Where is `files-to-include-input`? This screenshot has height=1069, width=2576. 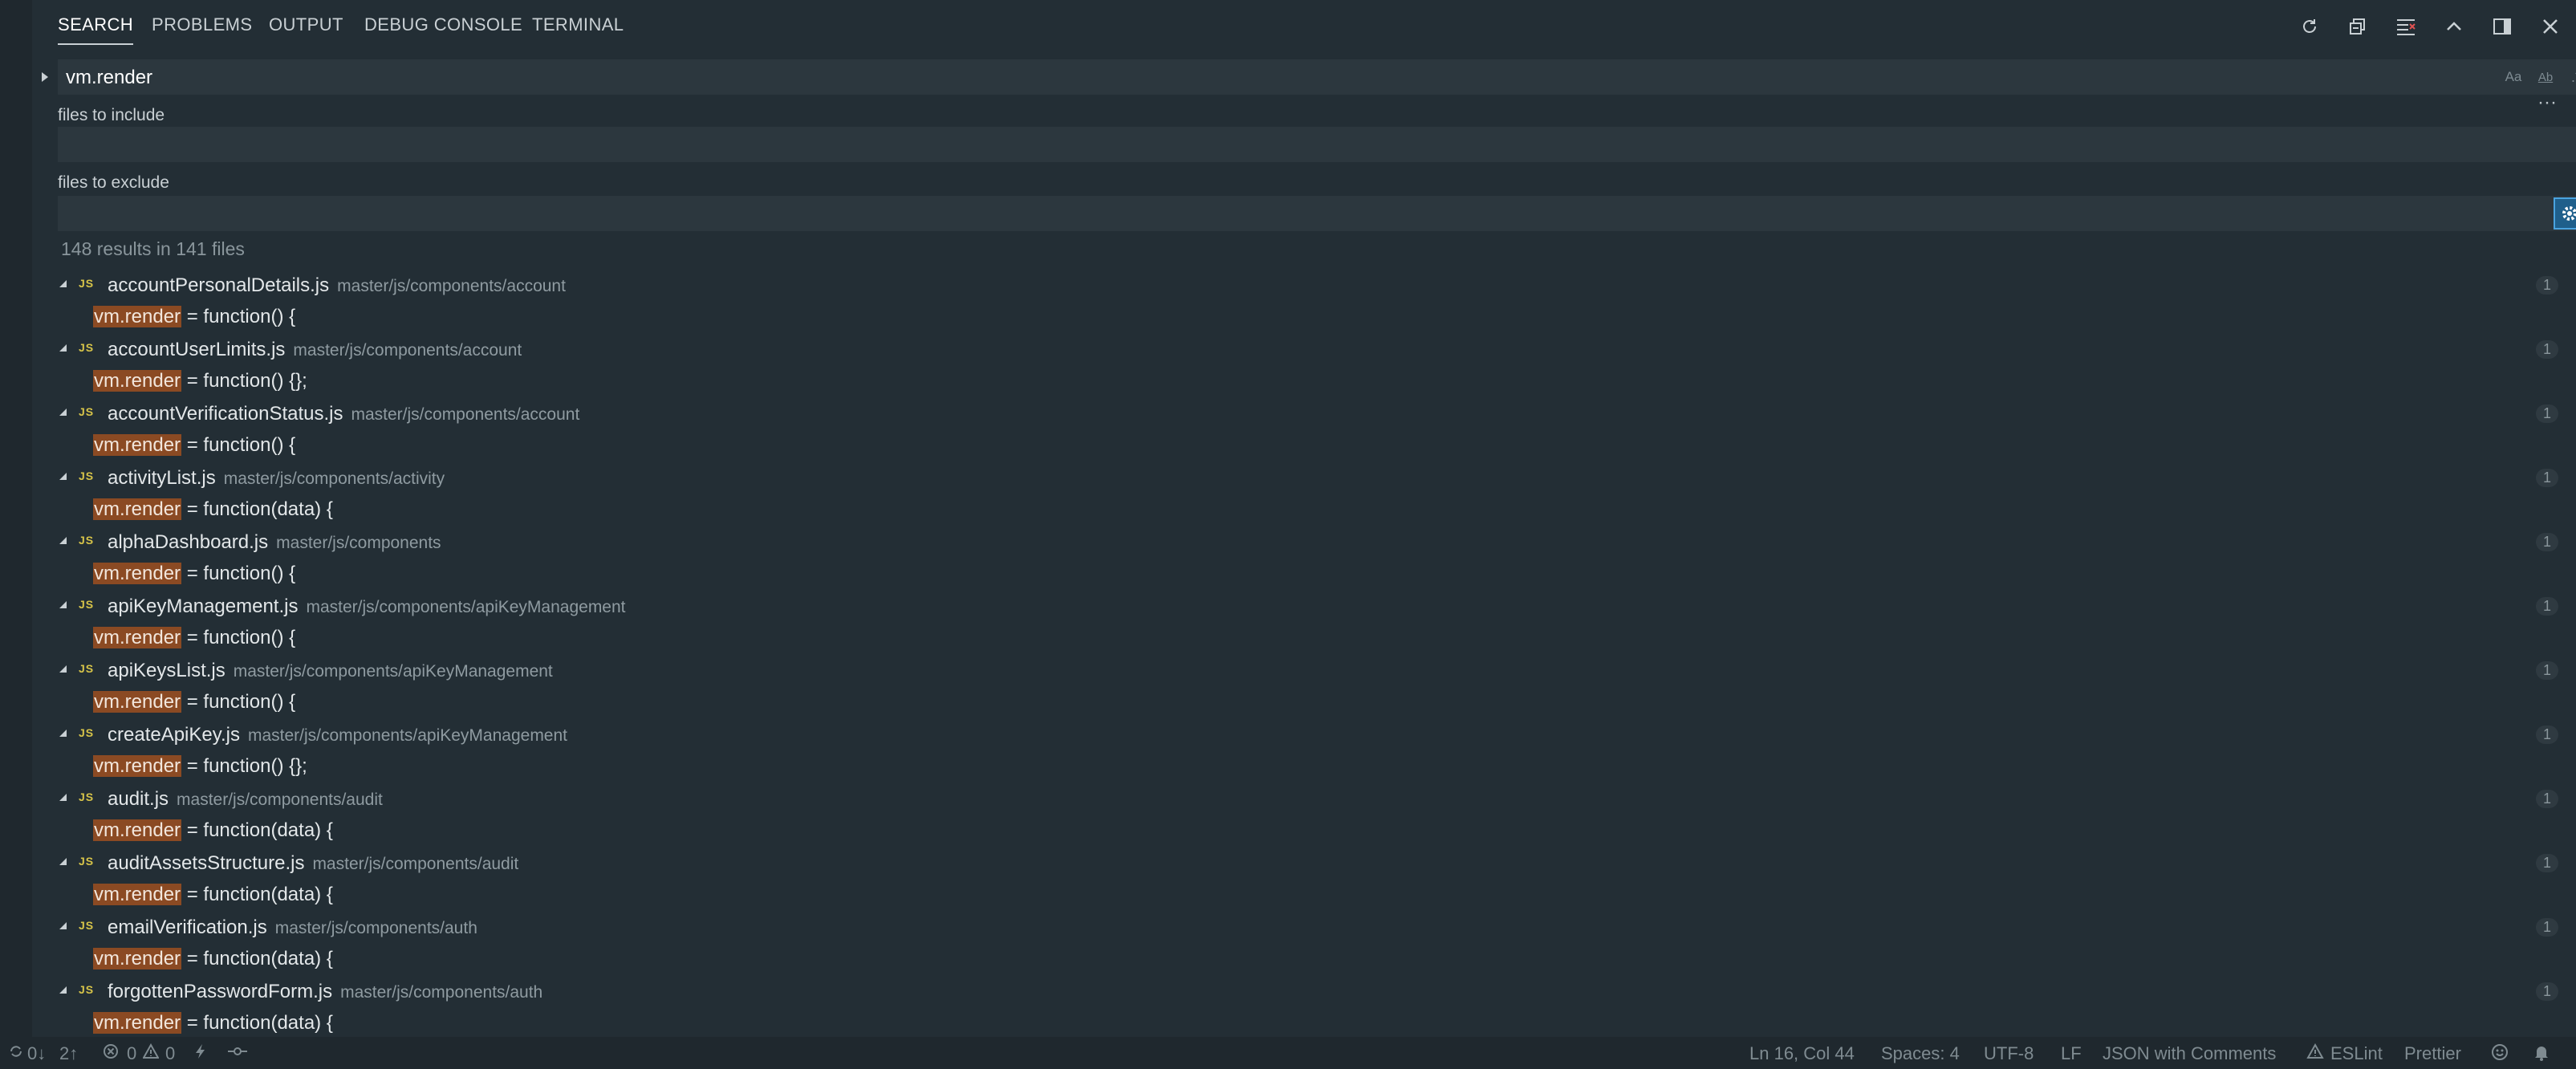 files-to-include-input is located at coordinates (1317, 144).